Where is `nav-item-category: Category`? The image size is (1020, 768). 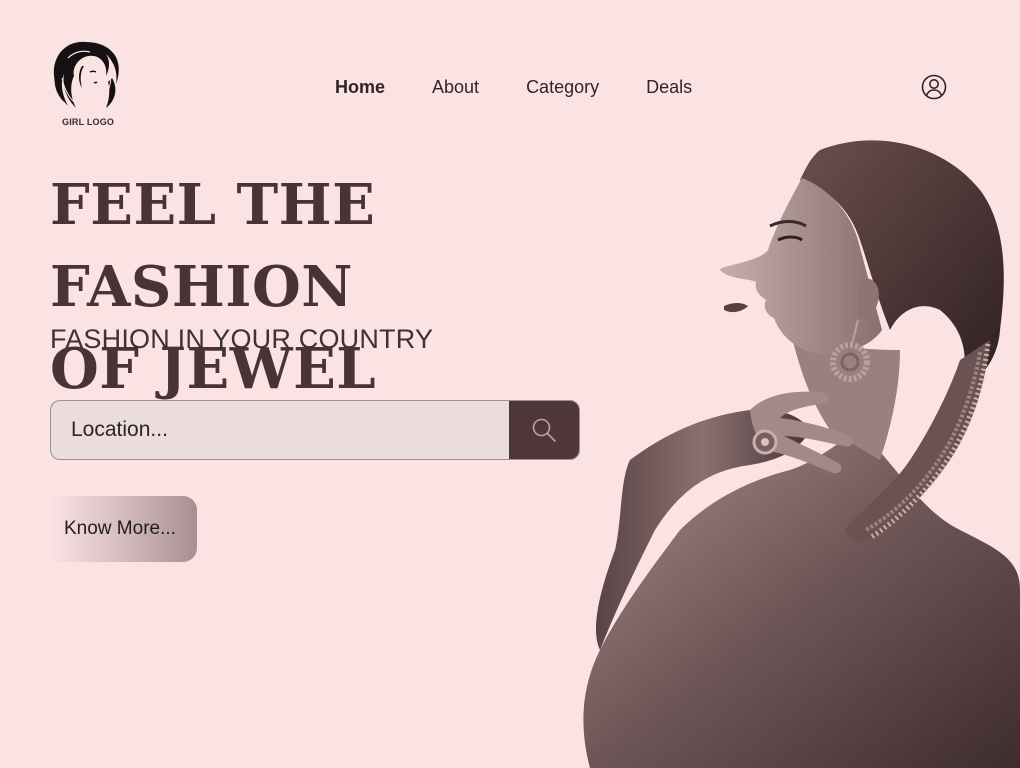 nav-item-category: Category is located at coordinates (562, 87).